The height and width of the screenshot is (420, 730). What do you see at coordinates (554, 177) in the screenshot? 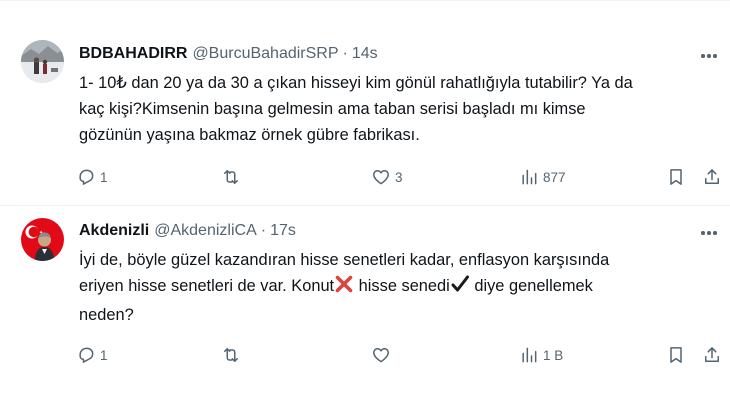
I see `view-count: 877` at bounding box center [554, 177].